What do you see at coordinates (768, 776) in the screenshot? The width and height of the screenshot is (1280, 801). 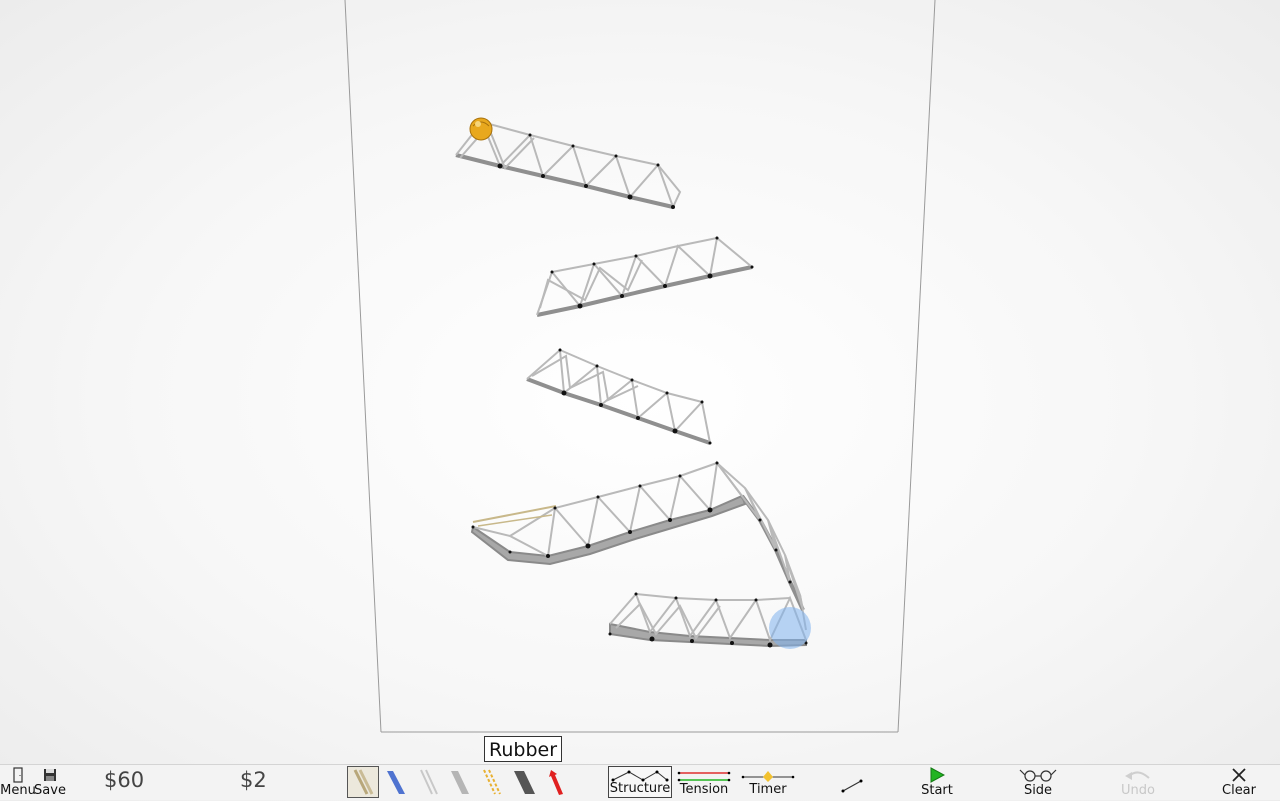 I see `timer-icon` at bounding box center [768, 776].